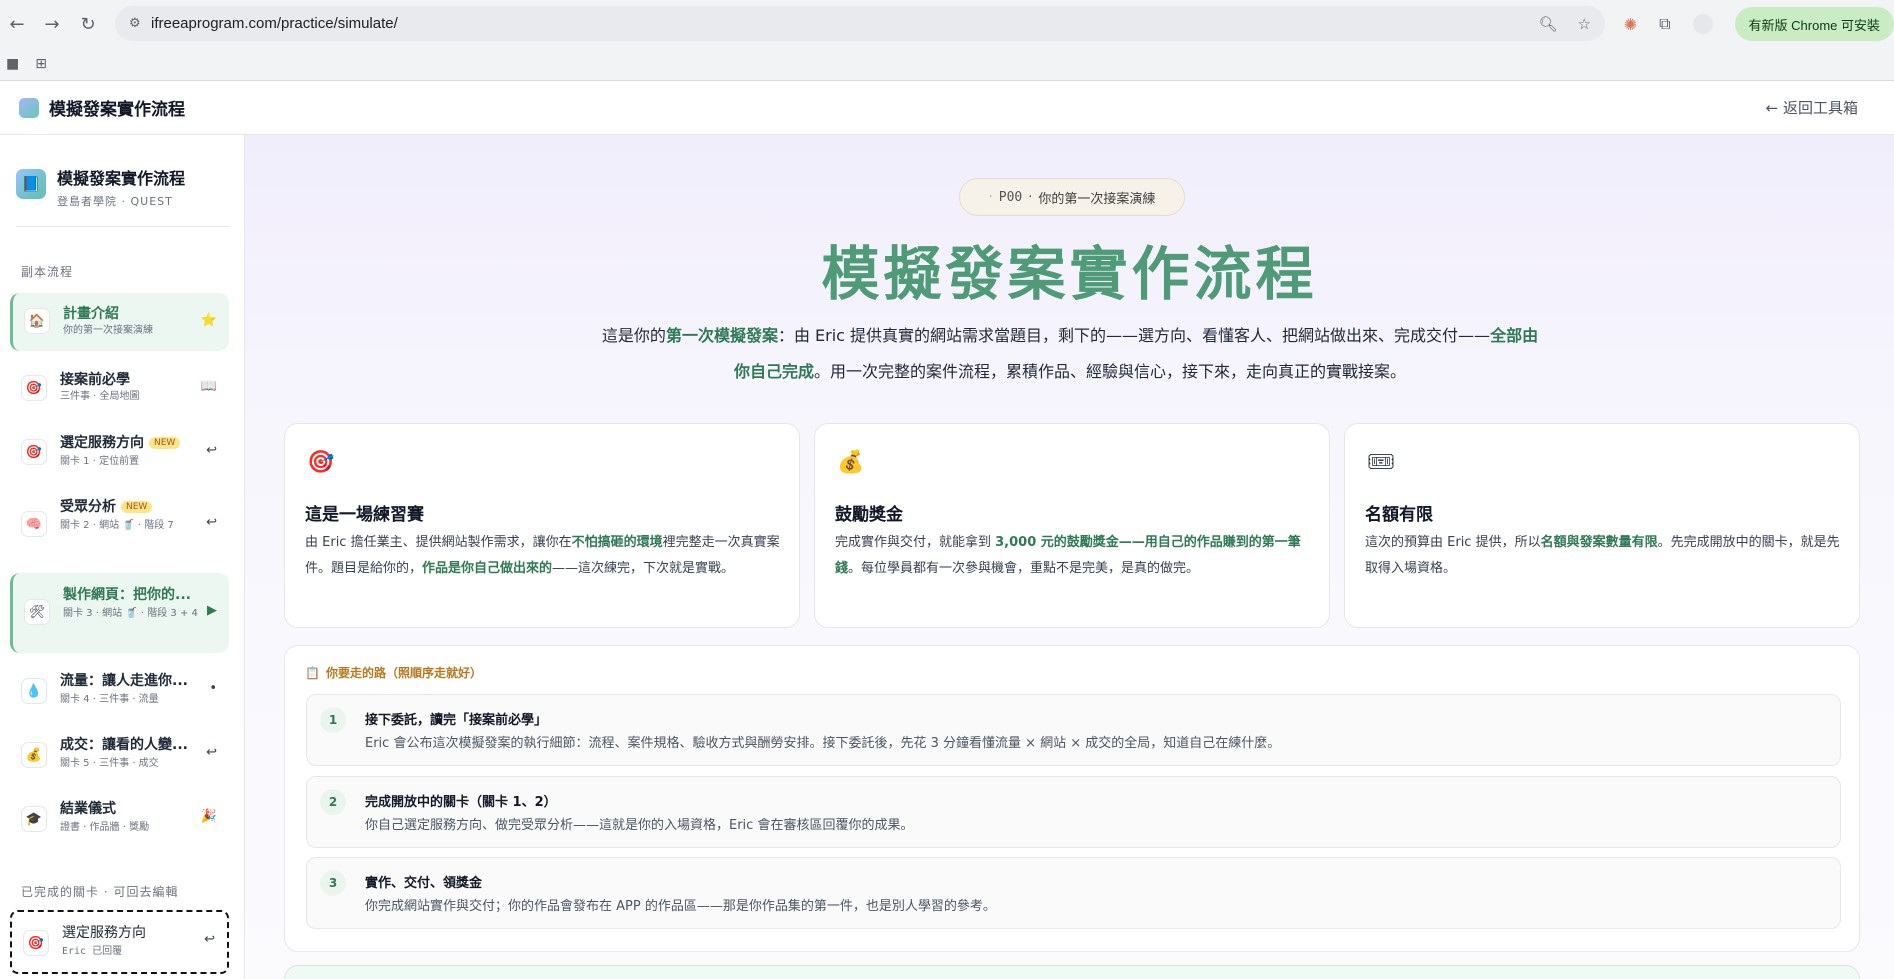  I want to click on extension-claude-icon: ✺, so click(1630, 24).